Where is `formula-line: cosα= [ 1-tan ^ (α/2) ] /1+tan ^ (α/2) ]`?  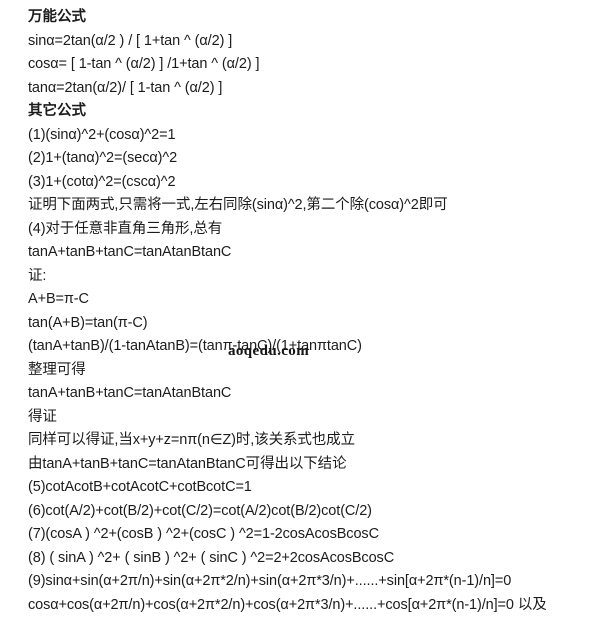
formula-line: cosα= [ 1-tan ^ (α/2) ] /1+tan ^ (α/2) ] is located at coordinates (144, 64).